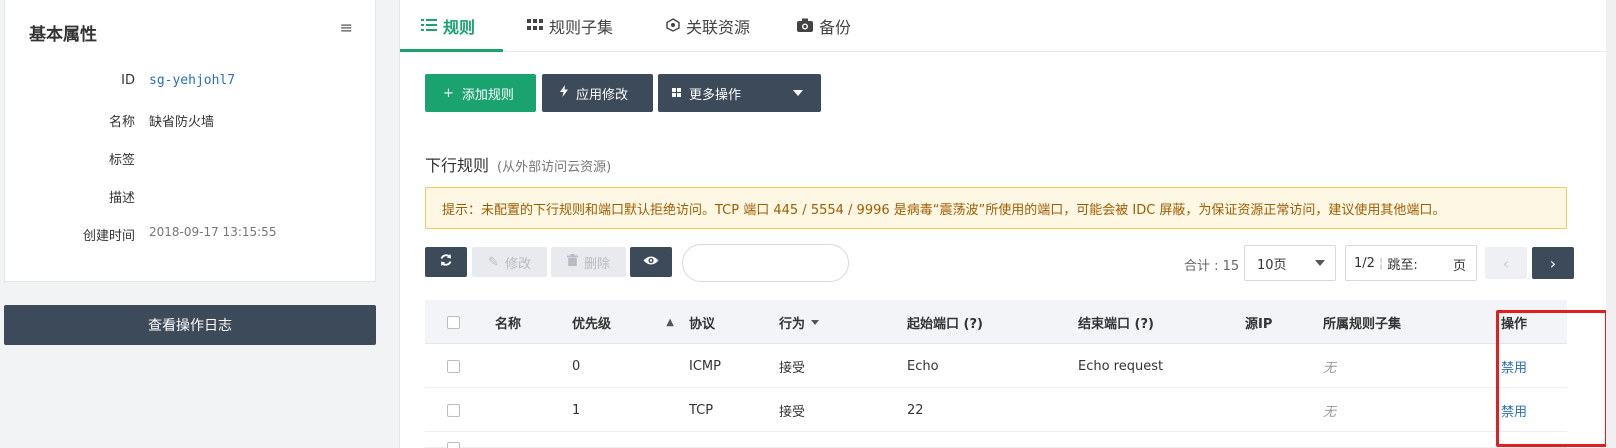 This screenshot has height=448, width=1616. I want to click on toggle-view-button, so click(651, 262).